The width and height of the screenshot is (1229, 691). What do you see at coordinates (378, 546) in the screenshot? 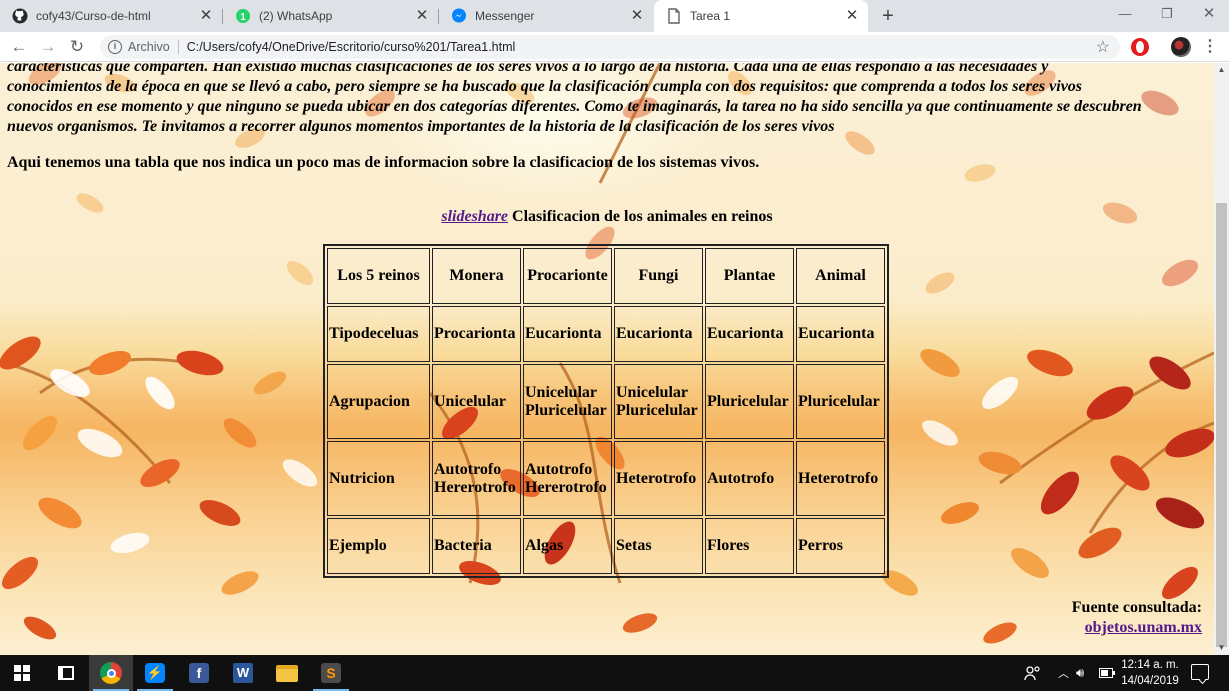
I see `table-cell: Ejemplo` at bounding box center [378, 546].